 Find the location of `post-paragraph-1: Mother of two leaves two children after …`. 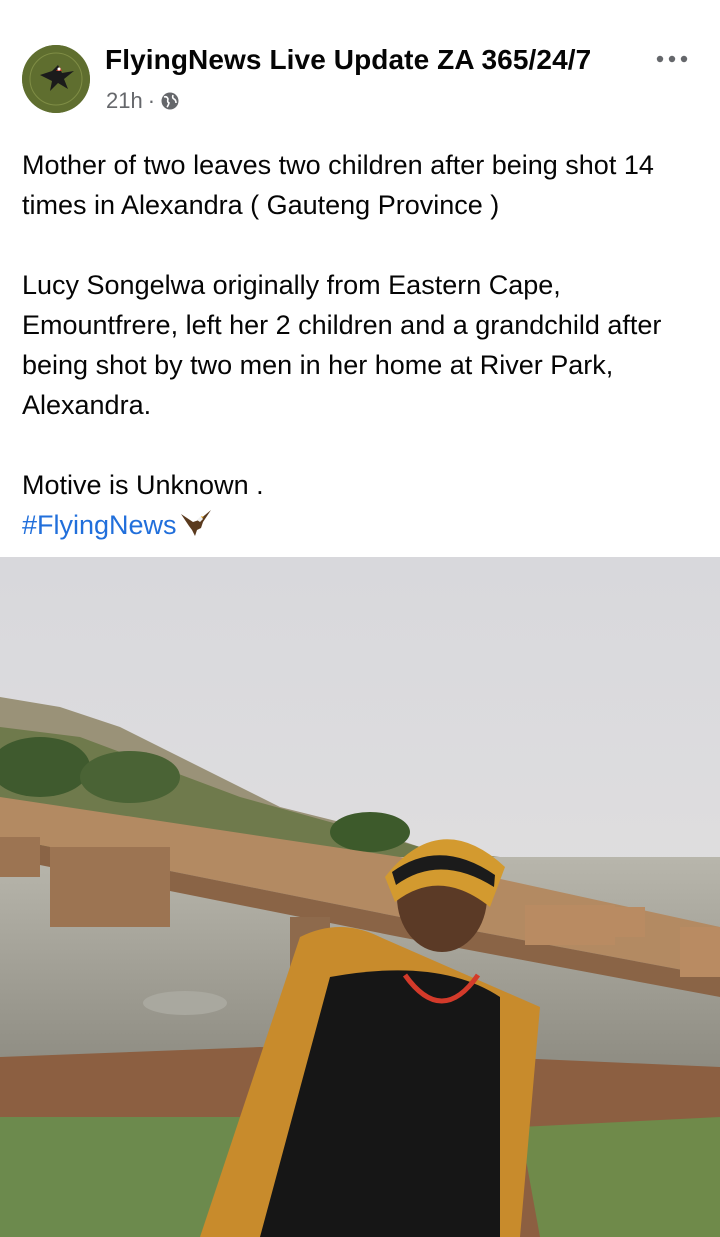

post-paragraph-1: Mother of two leaves two children after … is located at coordinates (338, 185).